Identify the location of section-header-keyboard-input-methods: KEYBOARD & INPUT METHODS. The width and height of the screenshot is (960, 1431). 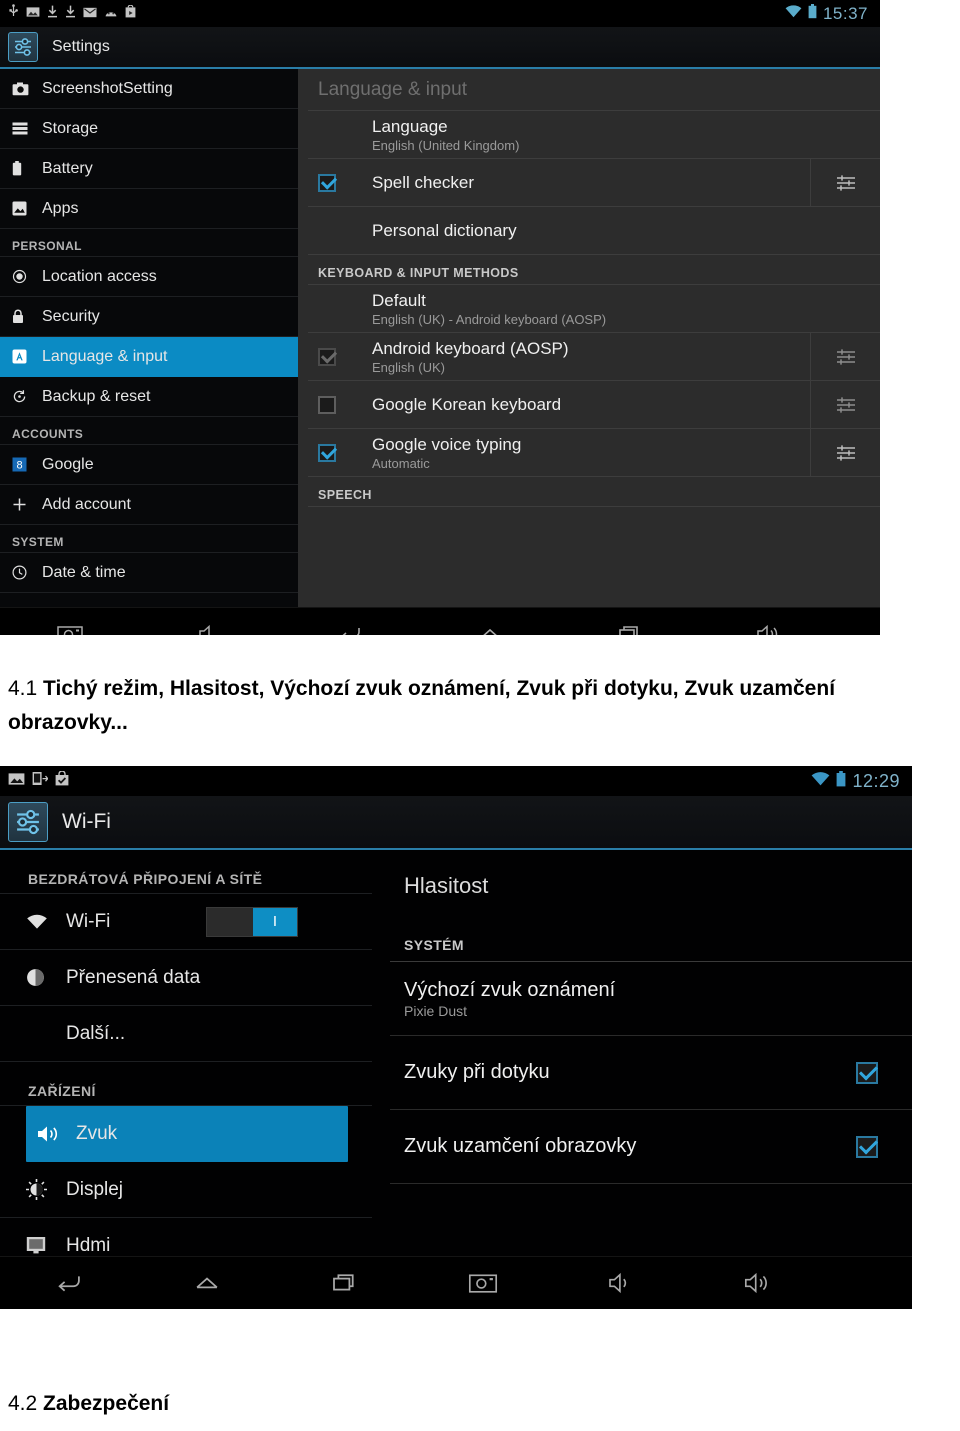
(594, 270).